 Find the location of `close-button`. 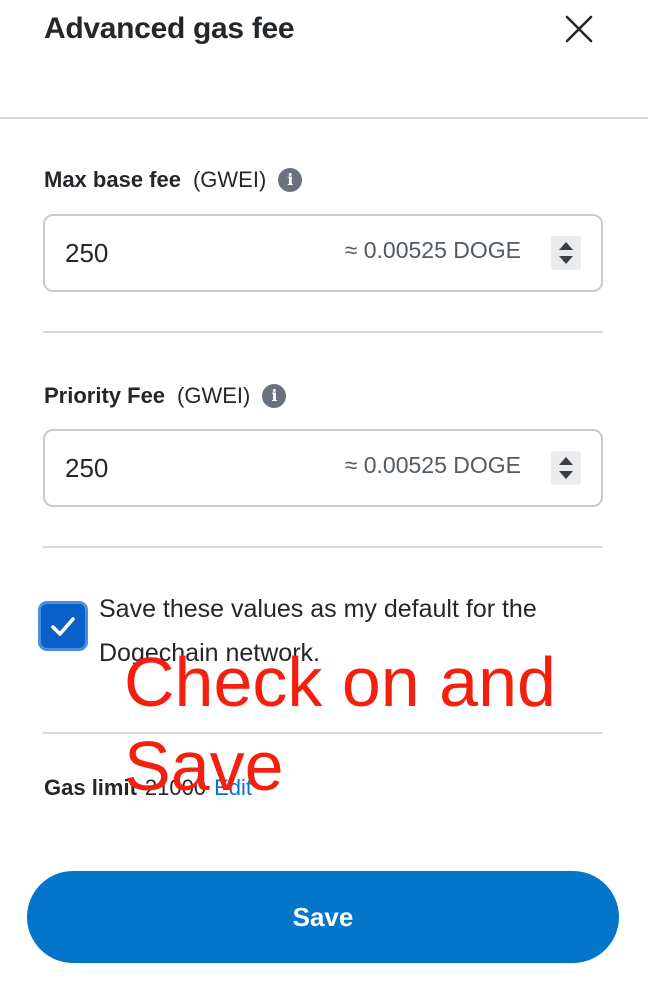

close-button is located at coordinates (579, 29).